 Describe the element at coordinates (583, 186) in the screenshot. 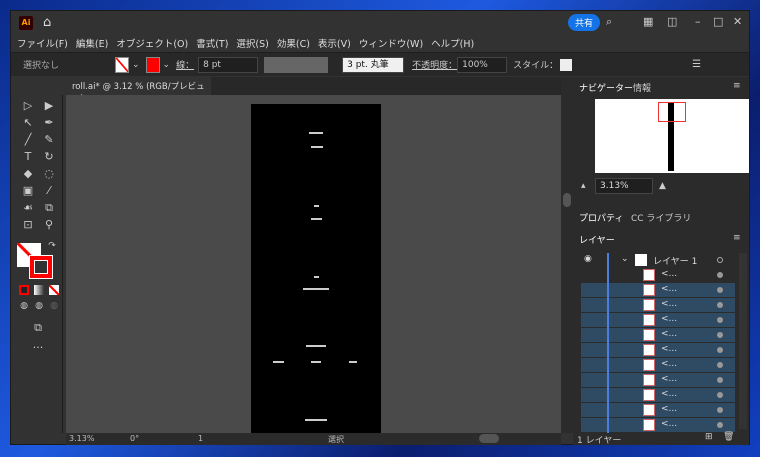

I see `zoom-out-icon: ▴` at that location.